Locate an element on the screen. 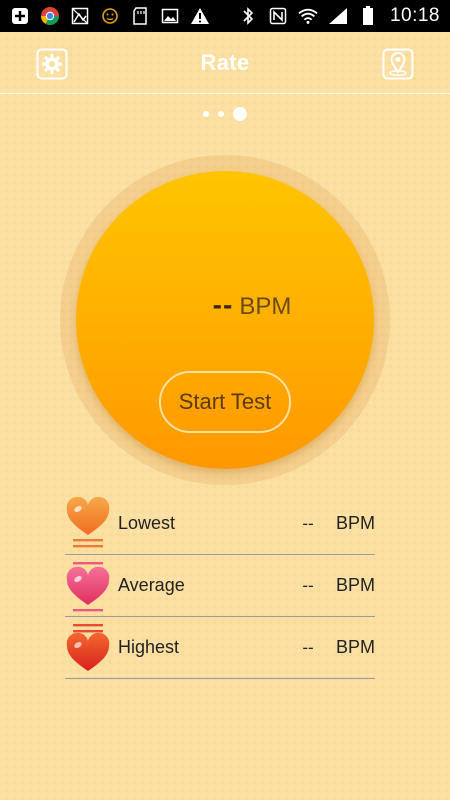 The width and height of the screenshot is (450, 800). location-button is located at coordinates (398, 64).